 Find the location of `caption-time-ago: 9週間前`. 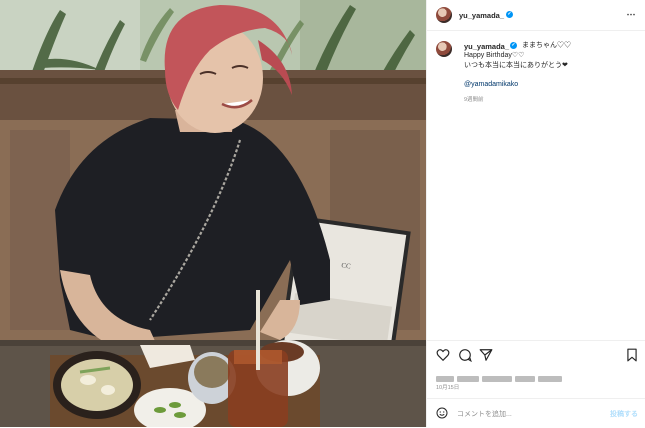

caption-time-ago: 9週間前 is located at coordinates (474, 100).